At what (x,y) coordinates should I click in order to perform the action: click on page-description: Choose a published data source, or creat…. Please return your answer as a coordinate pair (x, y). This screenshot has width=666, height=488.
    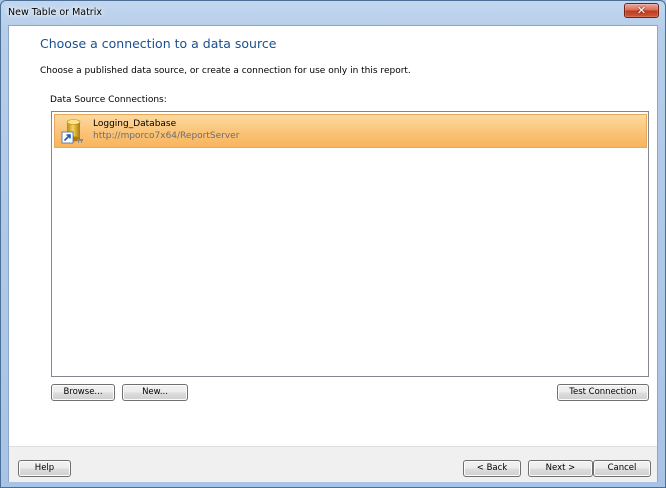
    Looking at the image, I should click on (225, 71).